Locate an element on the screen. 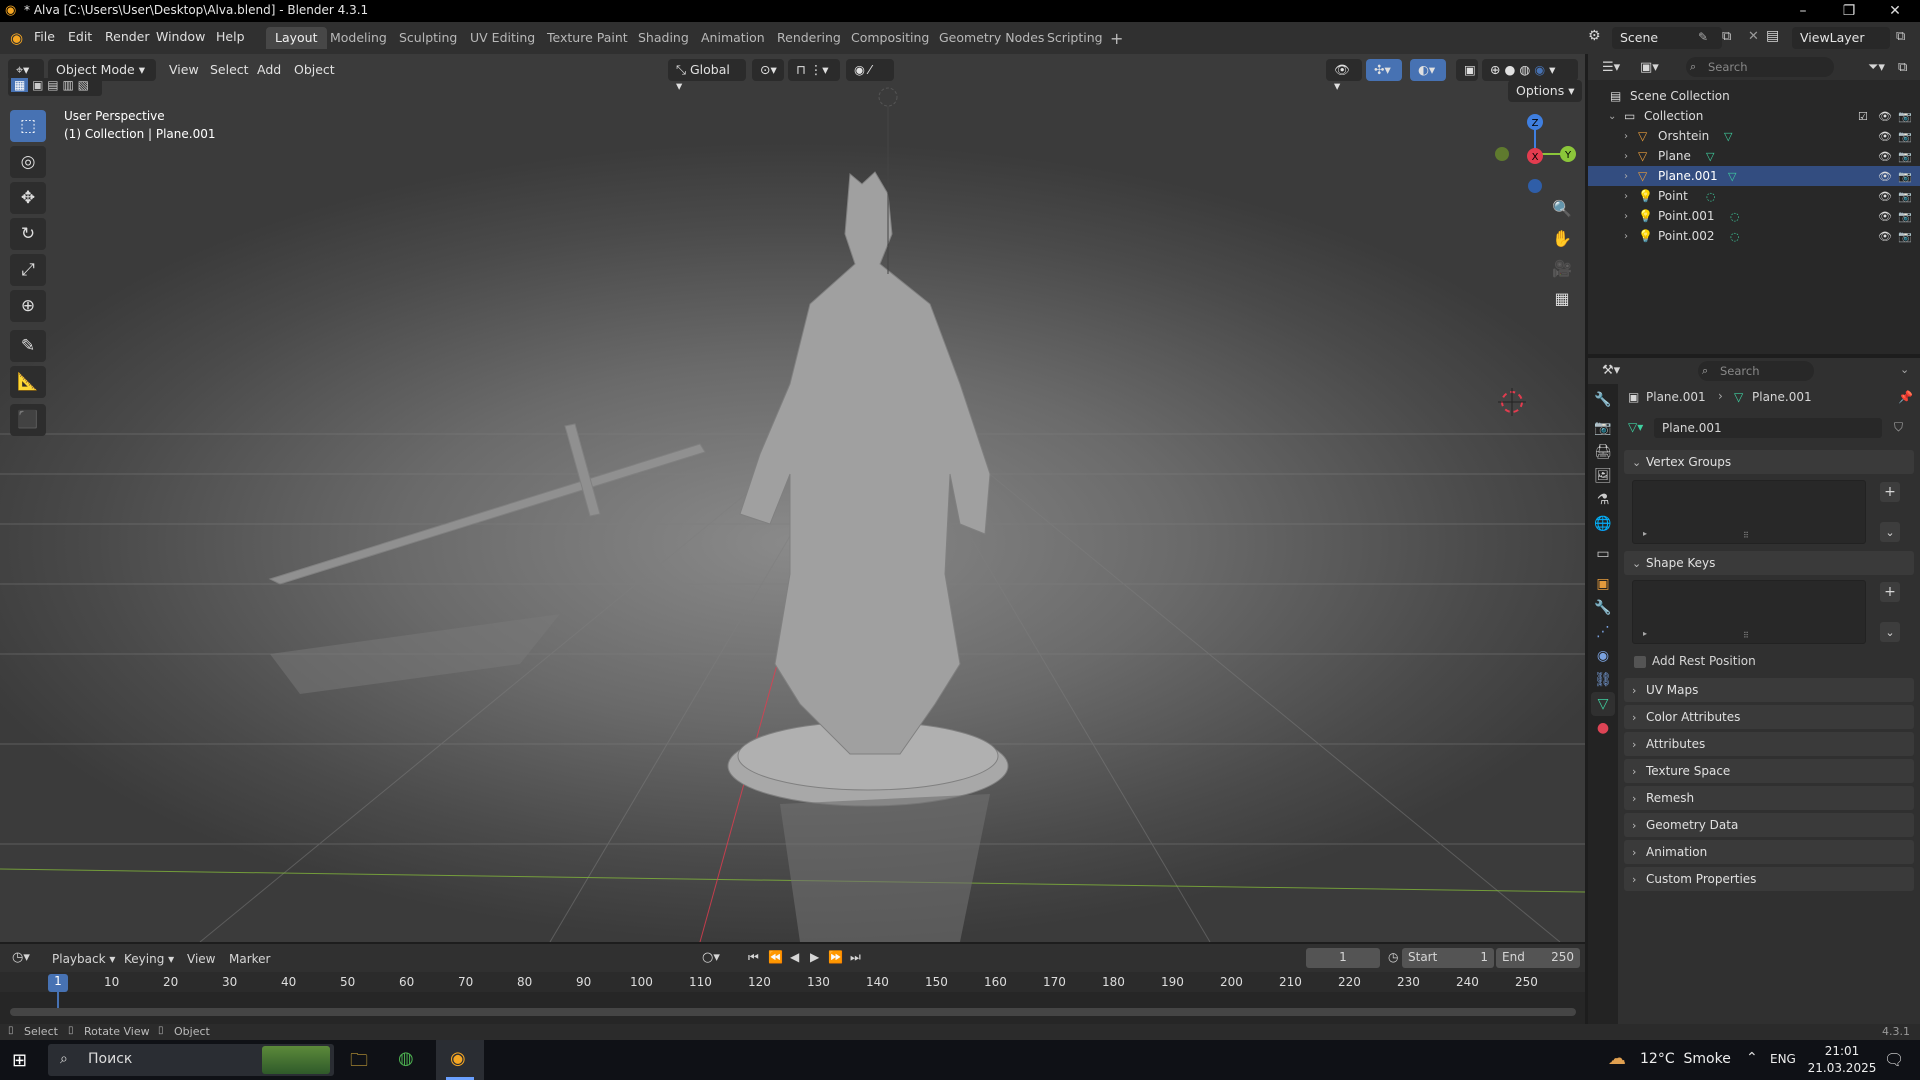 Image resolution: width=1920 pixels, height=1080 pixels. zoom-icon: 🔍 is located at coordinates (1562, 208).